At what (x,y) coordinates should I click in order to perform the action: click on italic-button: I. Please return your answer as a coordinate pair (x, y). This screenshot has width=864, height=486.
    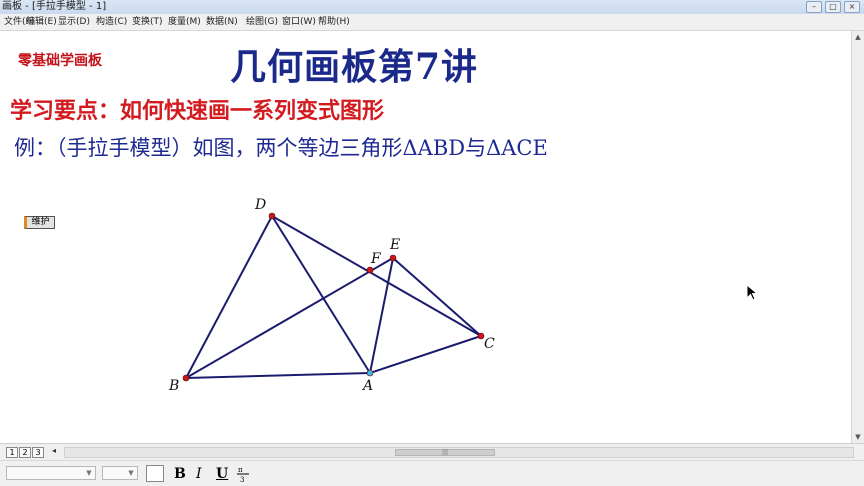
    Looking at the image, I should click on (199, 474).